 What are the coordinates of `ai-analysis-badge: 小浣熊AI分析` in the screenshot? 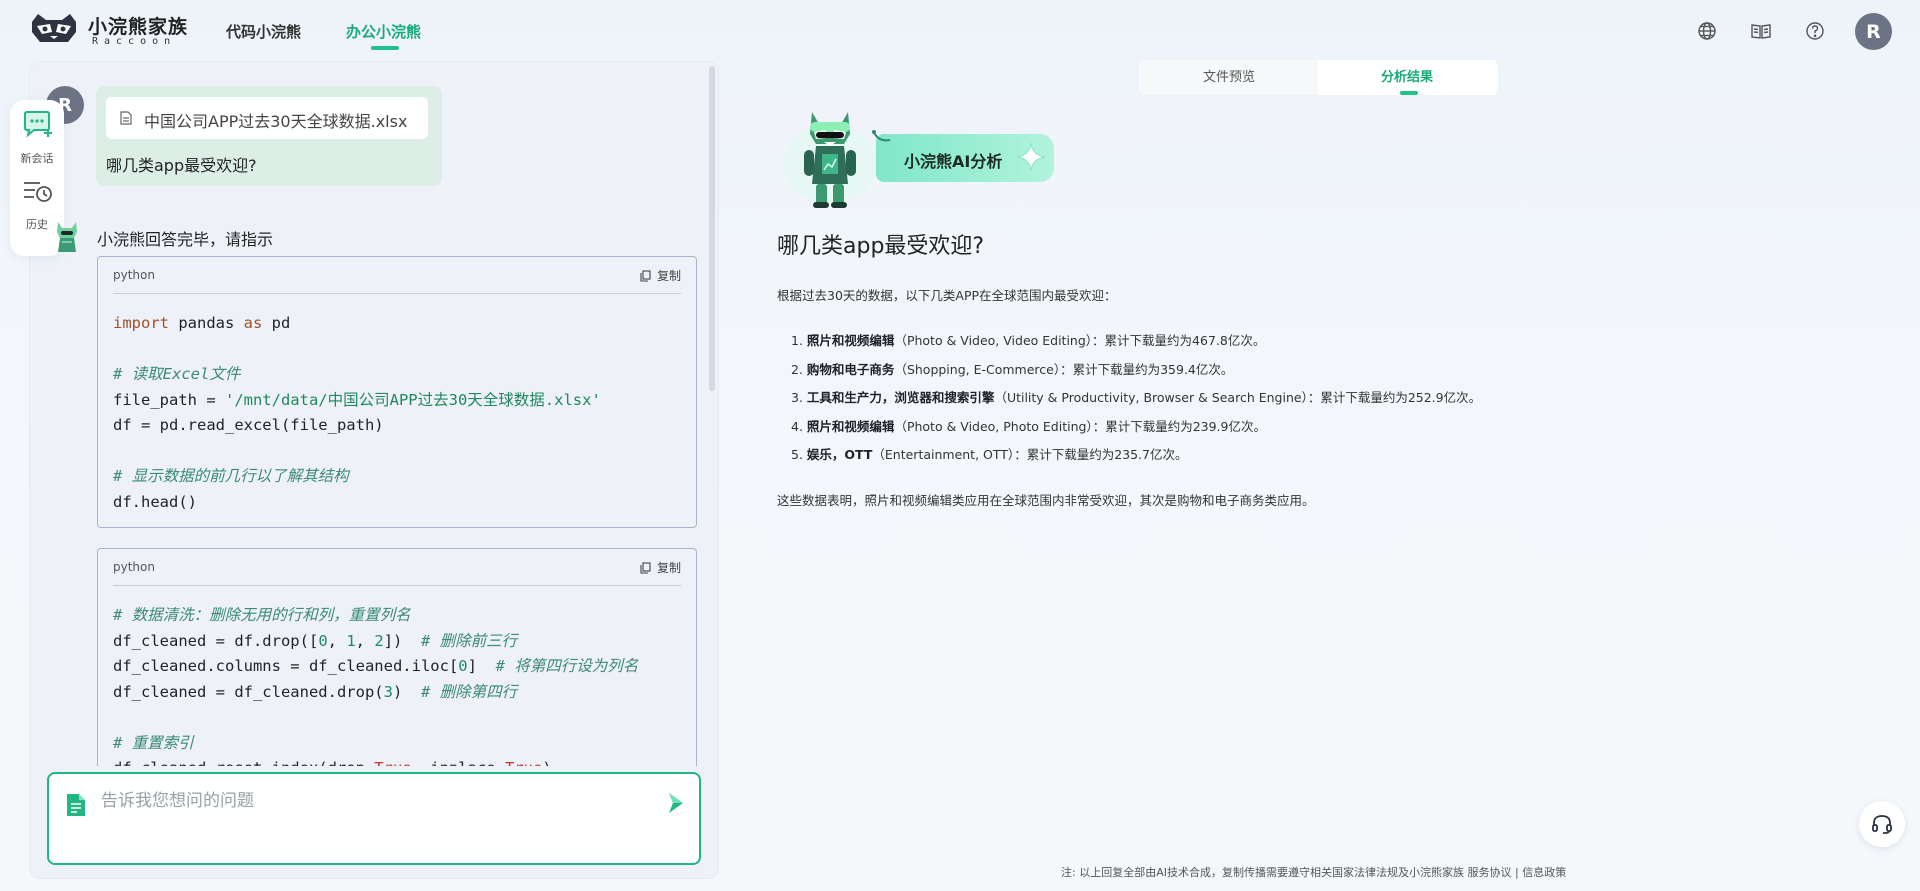 It's located at (963, 156).